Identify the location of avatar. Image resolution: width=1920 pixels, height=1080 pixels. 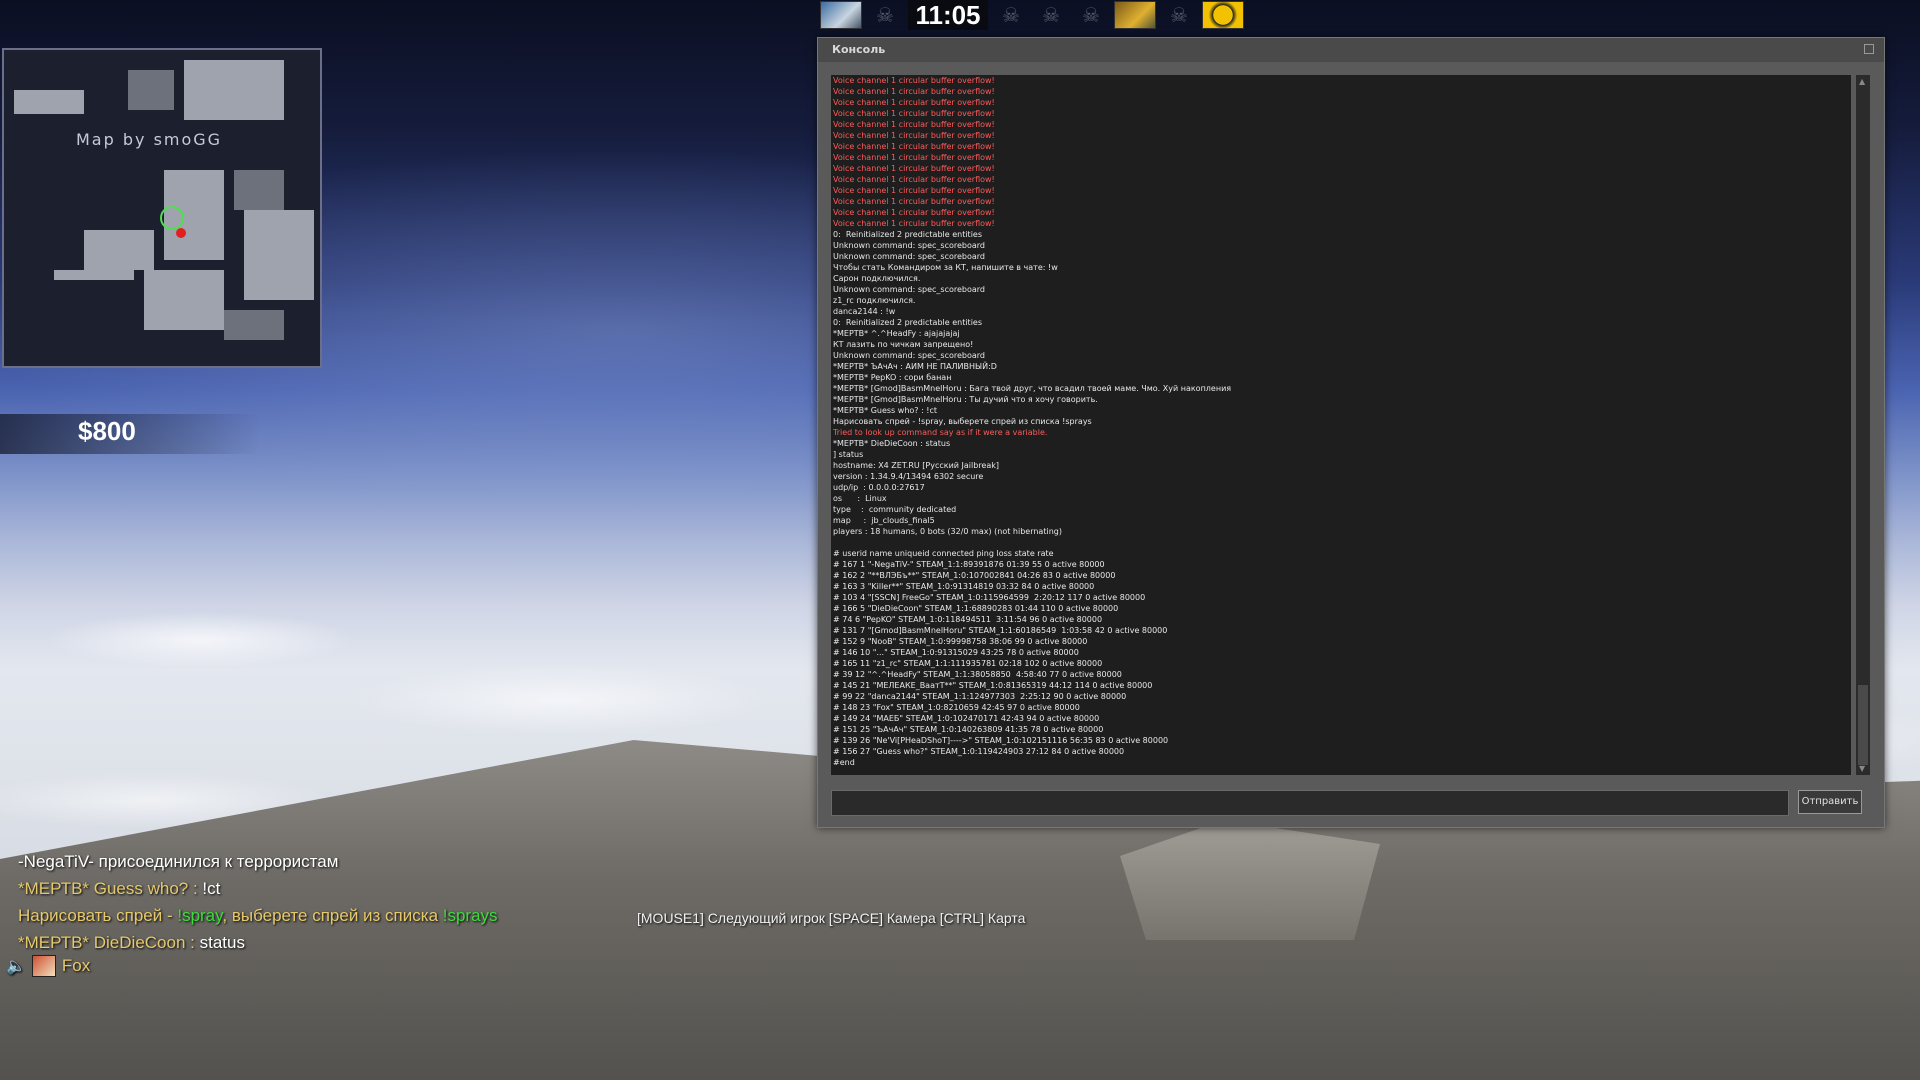
(43, 966).